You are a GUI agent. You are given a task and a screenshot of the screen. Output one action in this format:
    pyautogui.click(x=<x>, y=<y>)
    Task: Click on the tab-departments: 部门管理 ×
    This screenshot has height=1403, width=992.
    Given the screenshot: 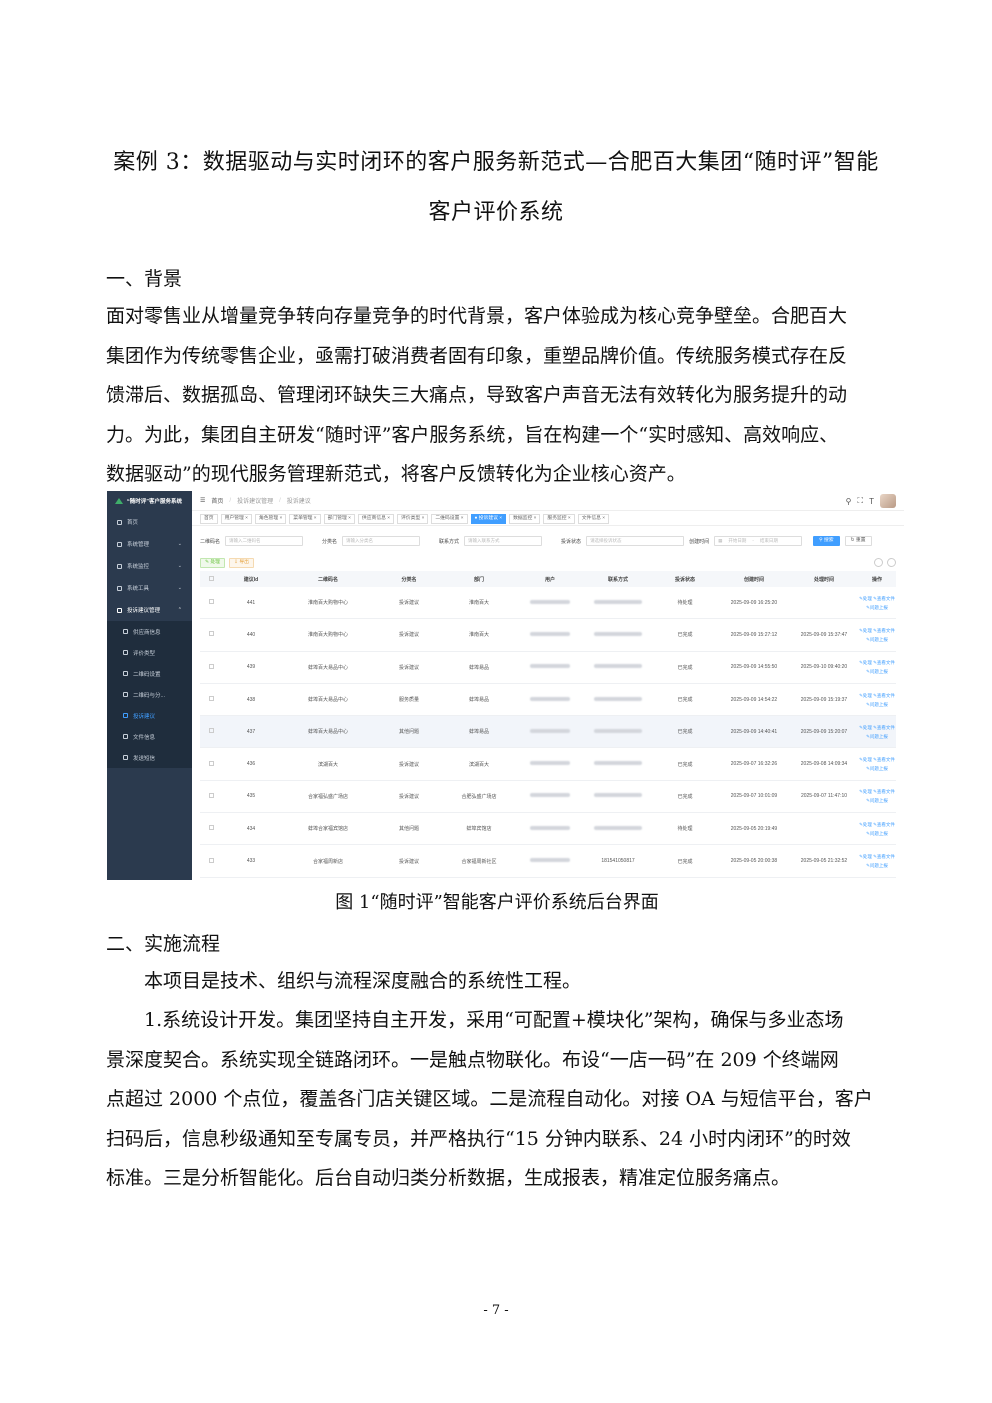 What is the action you would take?
    pyautogui.click(x=339, y=518)
    